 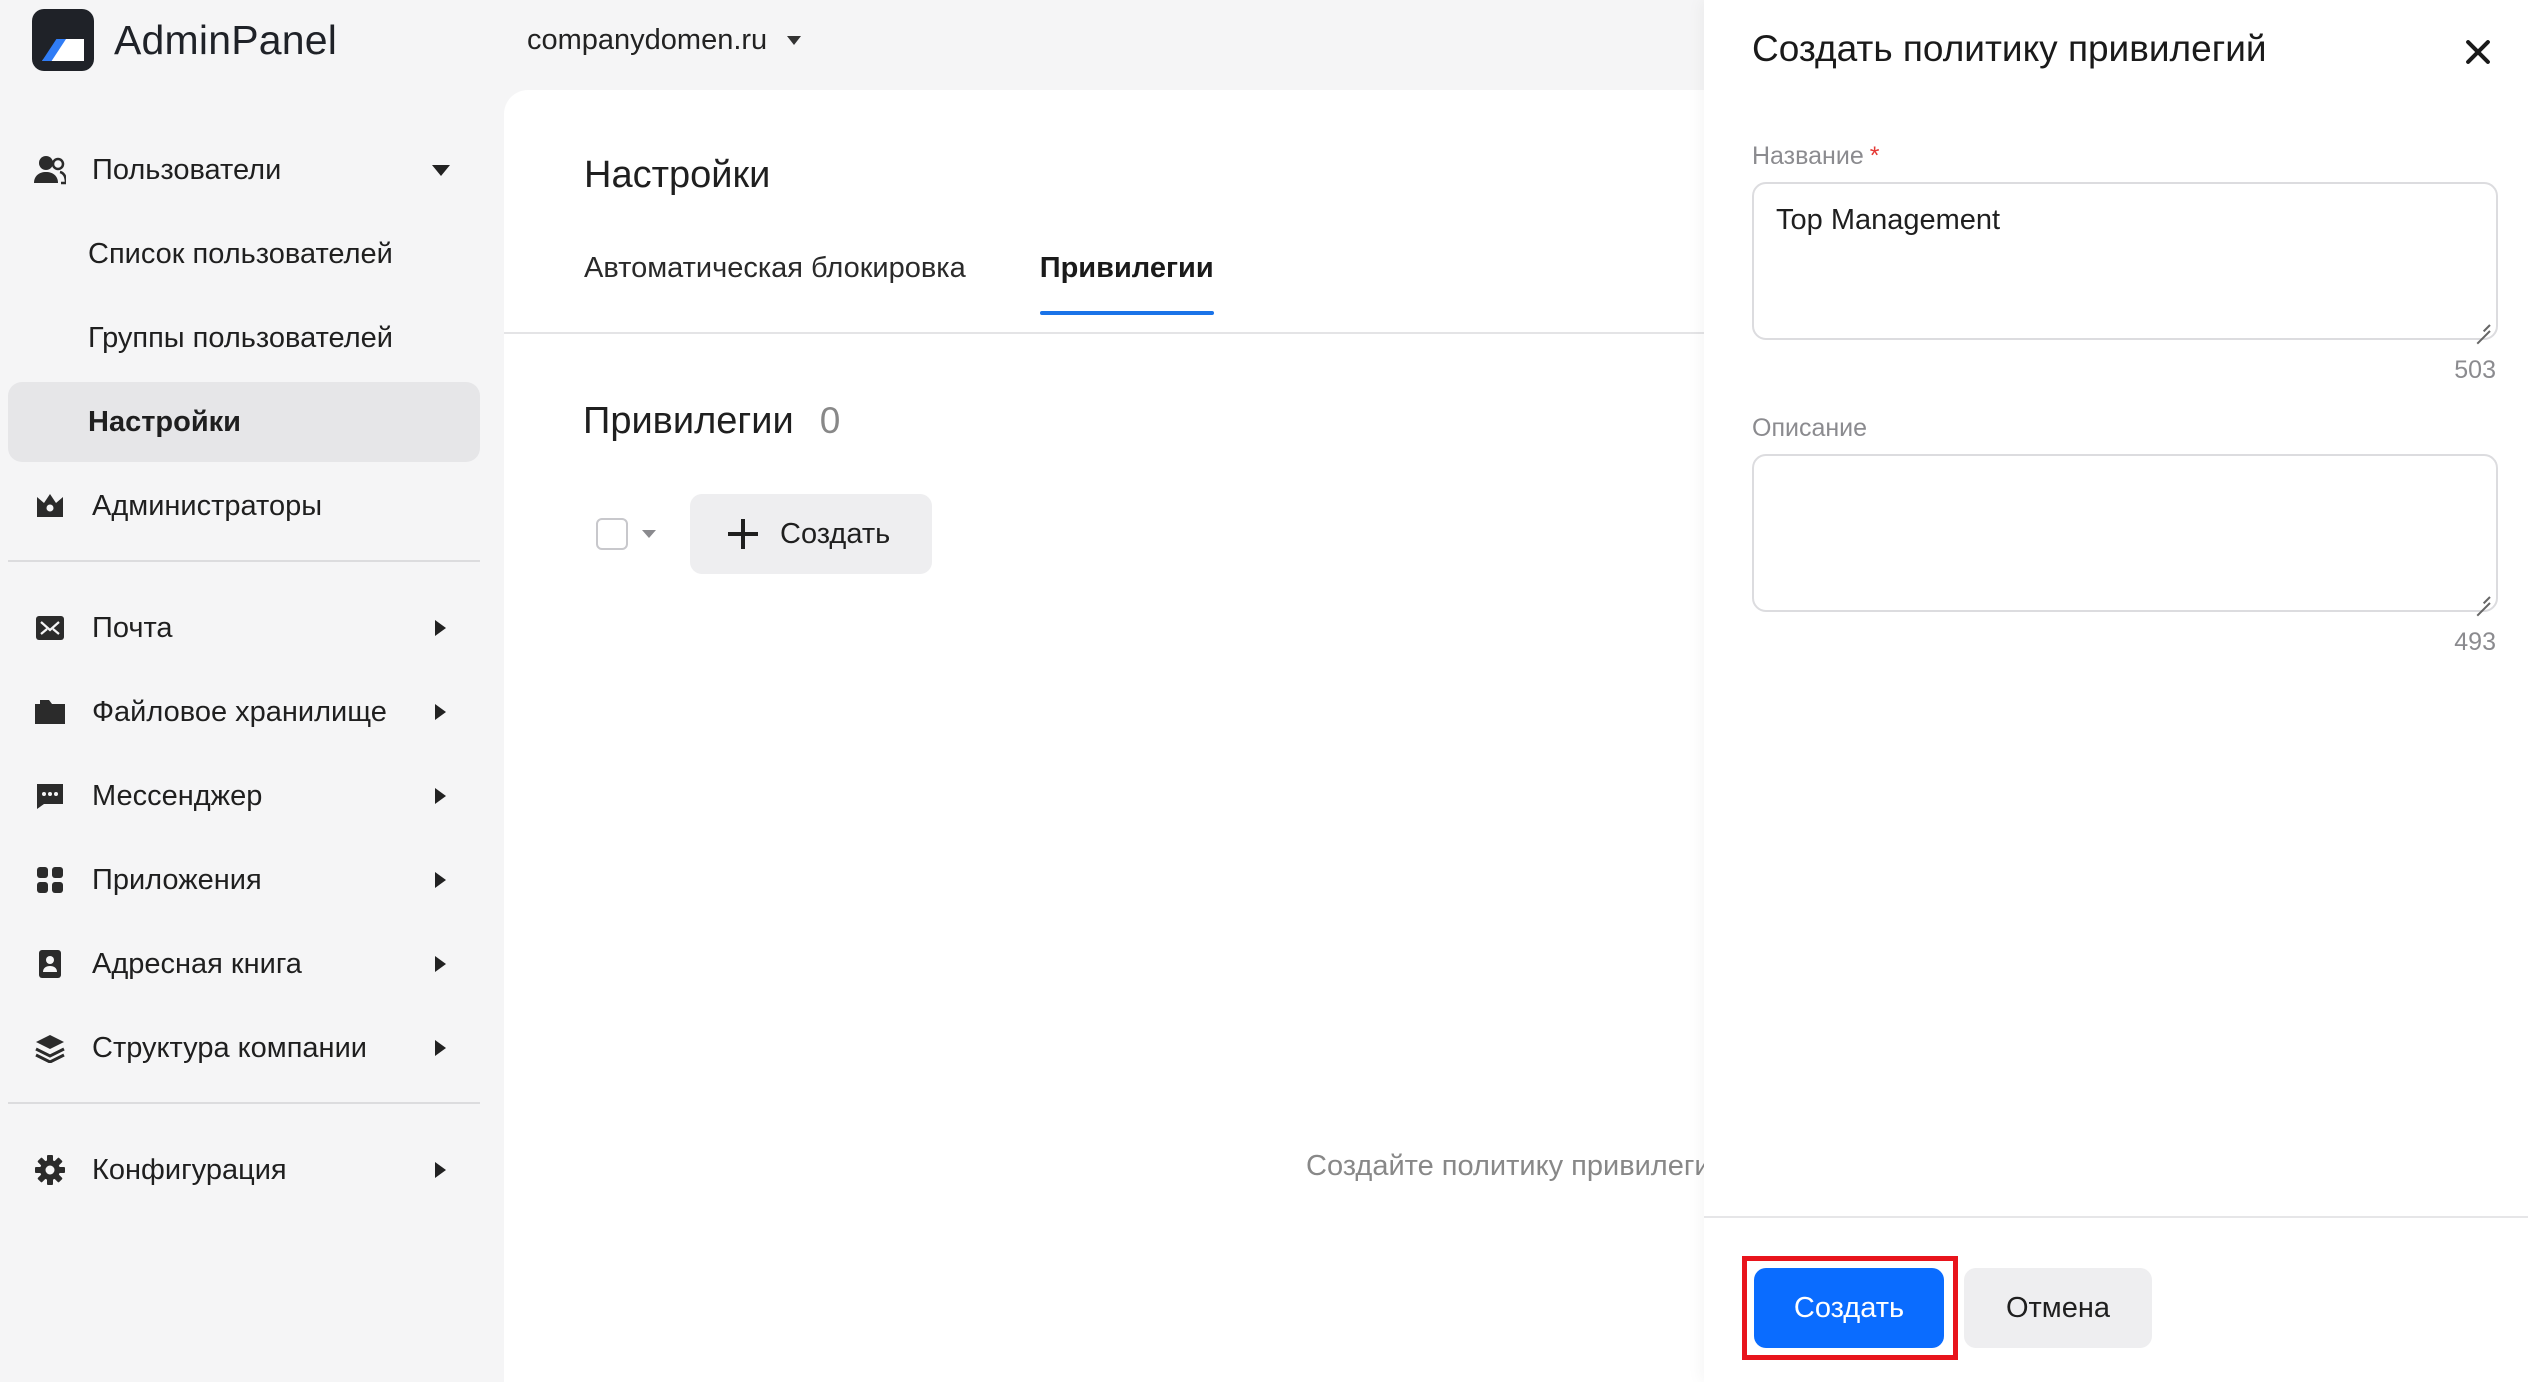 I want to click on sidebar-item-apps: Приложения, so click(x=244, y=880).